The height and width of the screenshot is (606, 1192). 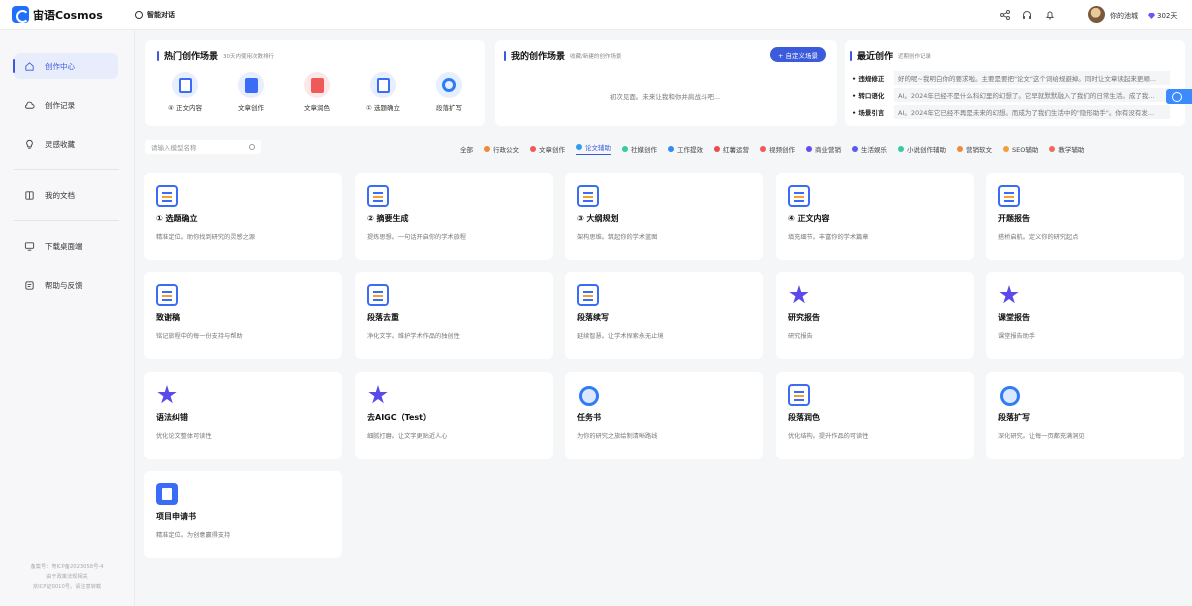 I want to click on scene-card: ① 选题确立 精准定位。助你找到研究的灵感之源, so click(x=243, y=216).